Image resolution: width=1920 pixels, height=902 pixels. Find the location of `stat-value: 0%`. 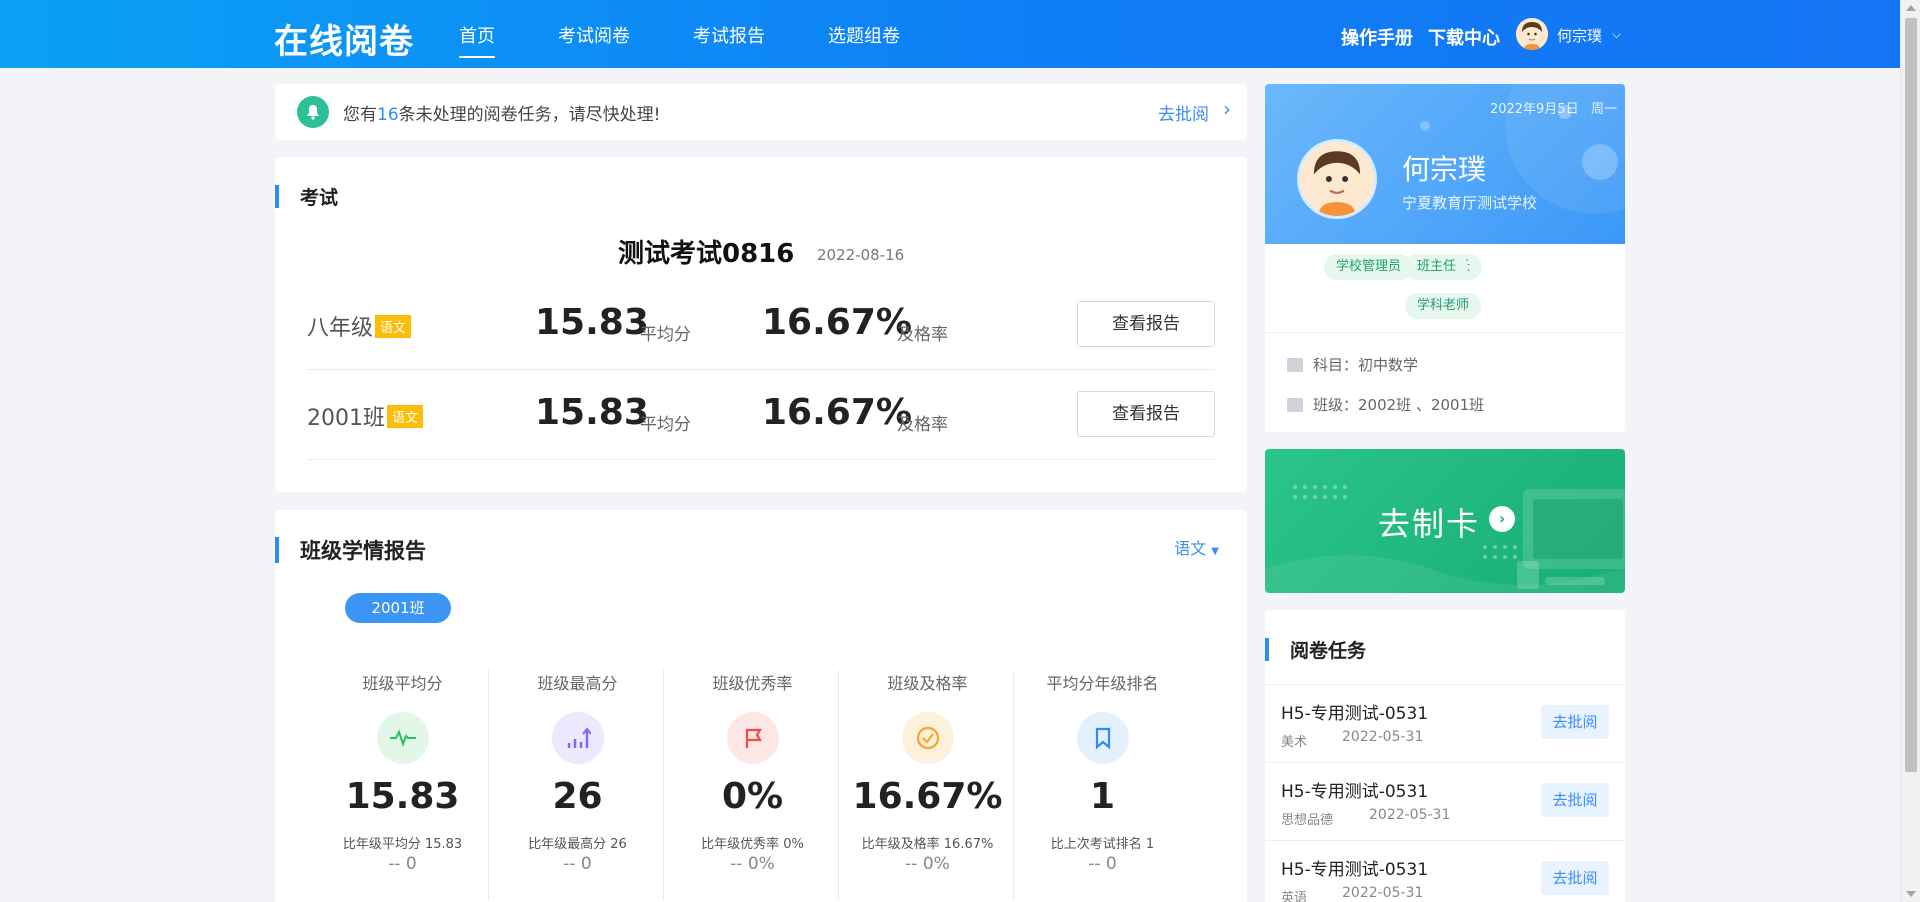

stat-value: 0% is located at coordinates (752, 796).